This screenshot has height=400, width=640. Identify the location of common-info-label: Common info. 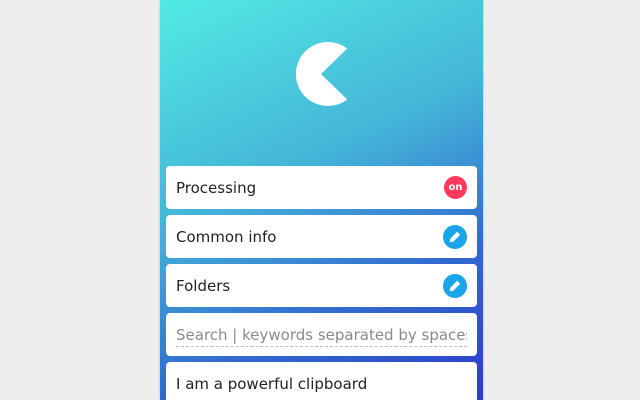
(226, 236).